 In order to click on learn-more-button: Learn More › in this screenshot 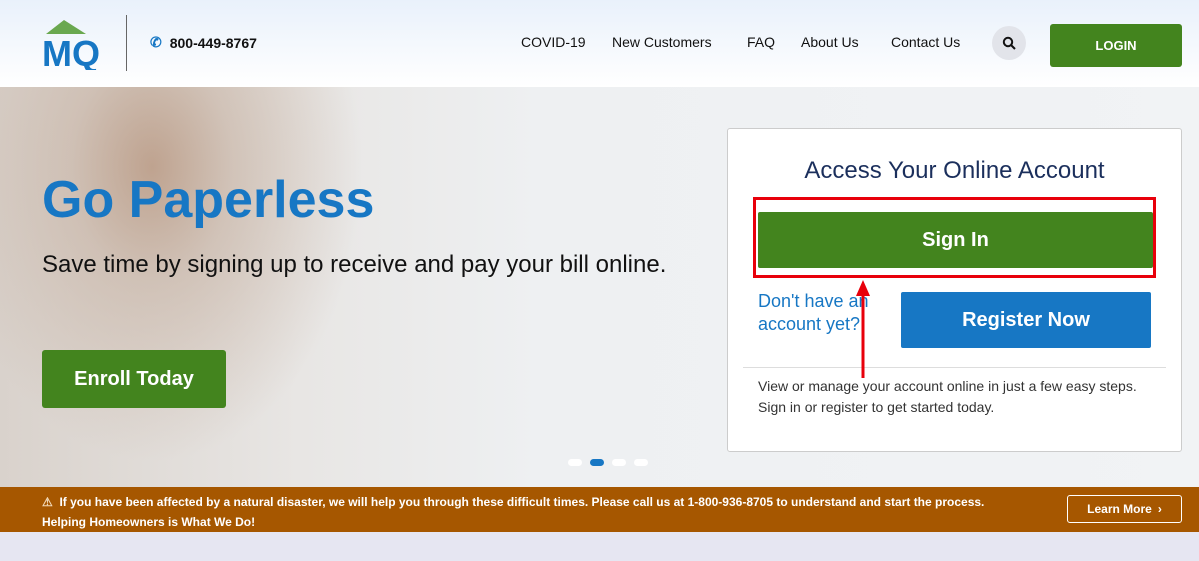, I will do `click(1124, 509)`.